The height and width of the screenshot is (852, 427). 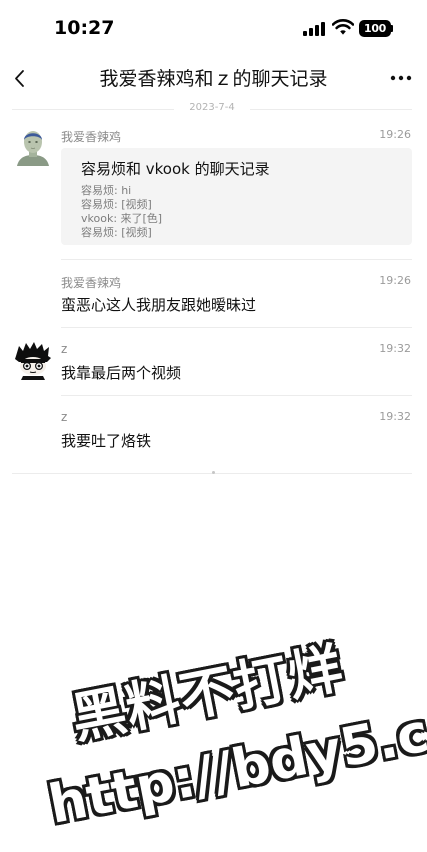 I want to click on avatar-figure-icon, so click(x=33, y=147).